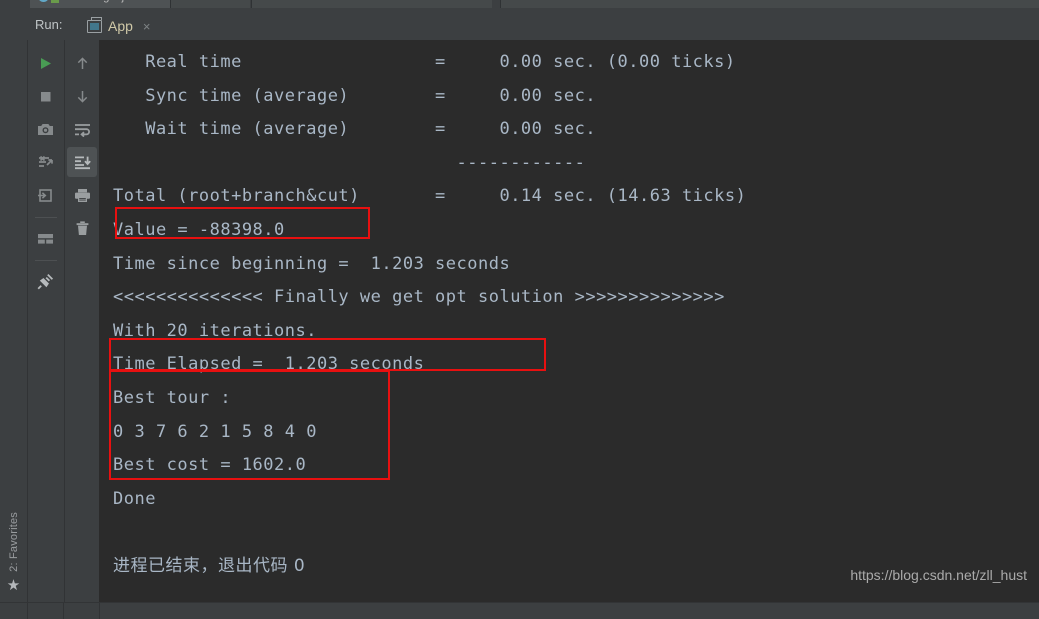  I want to click on sidebar-item-favorites: 2: Favorites ★, so click(13, 553).